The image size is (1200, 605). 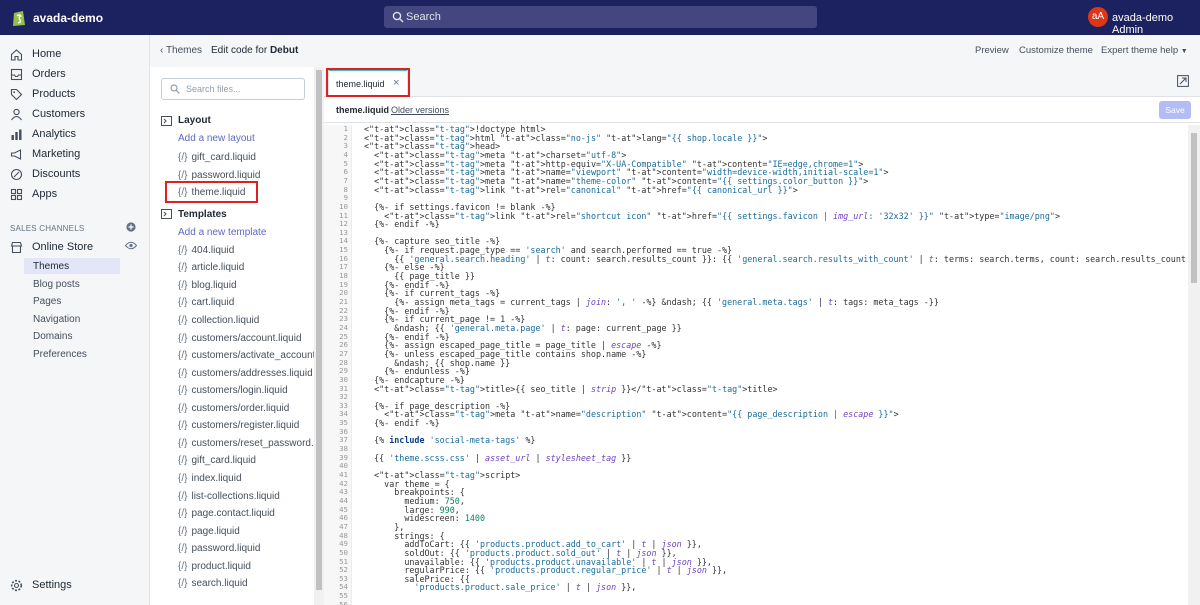 I want to click on avatar: aA, so click(x=1098, y=17).